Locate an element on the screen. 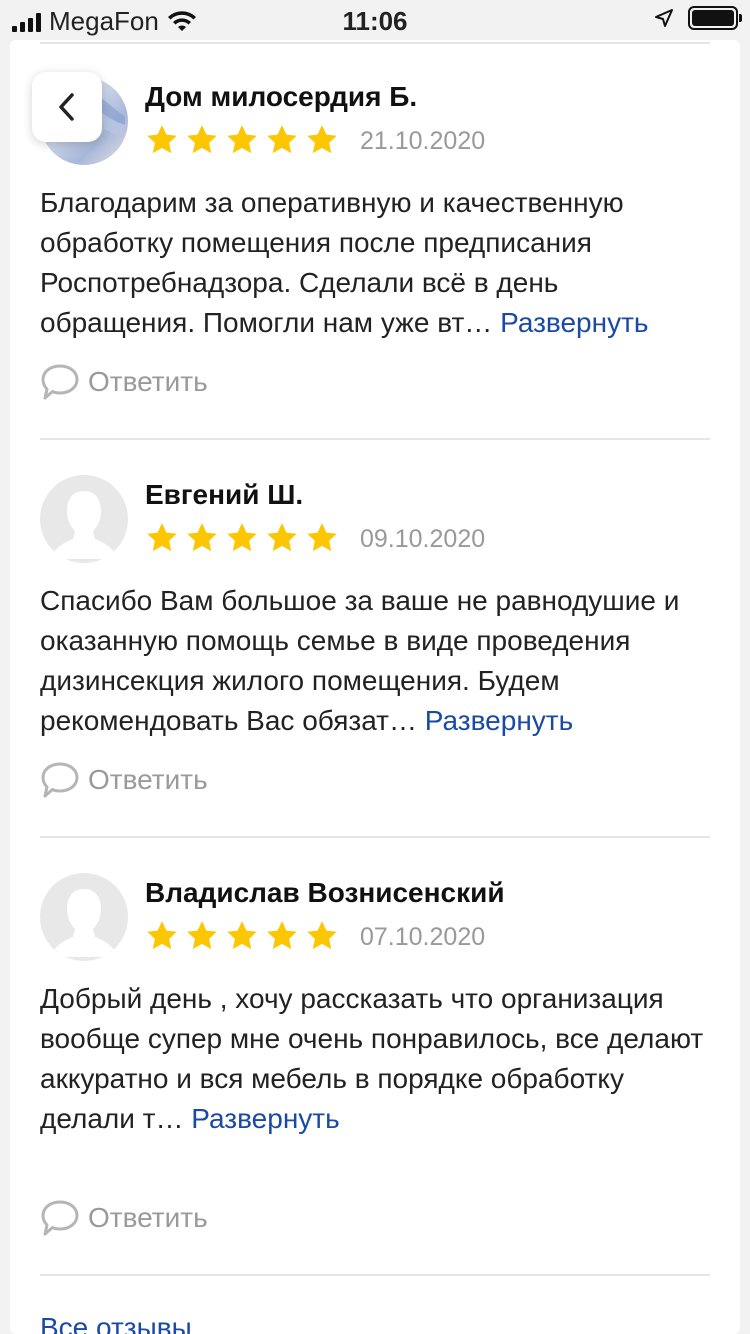  review-author: Владислав Вознисенский is located at coordinates (325, 893).